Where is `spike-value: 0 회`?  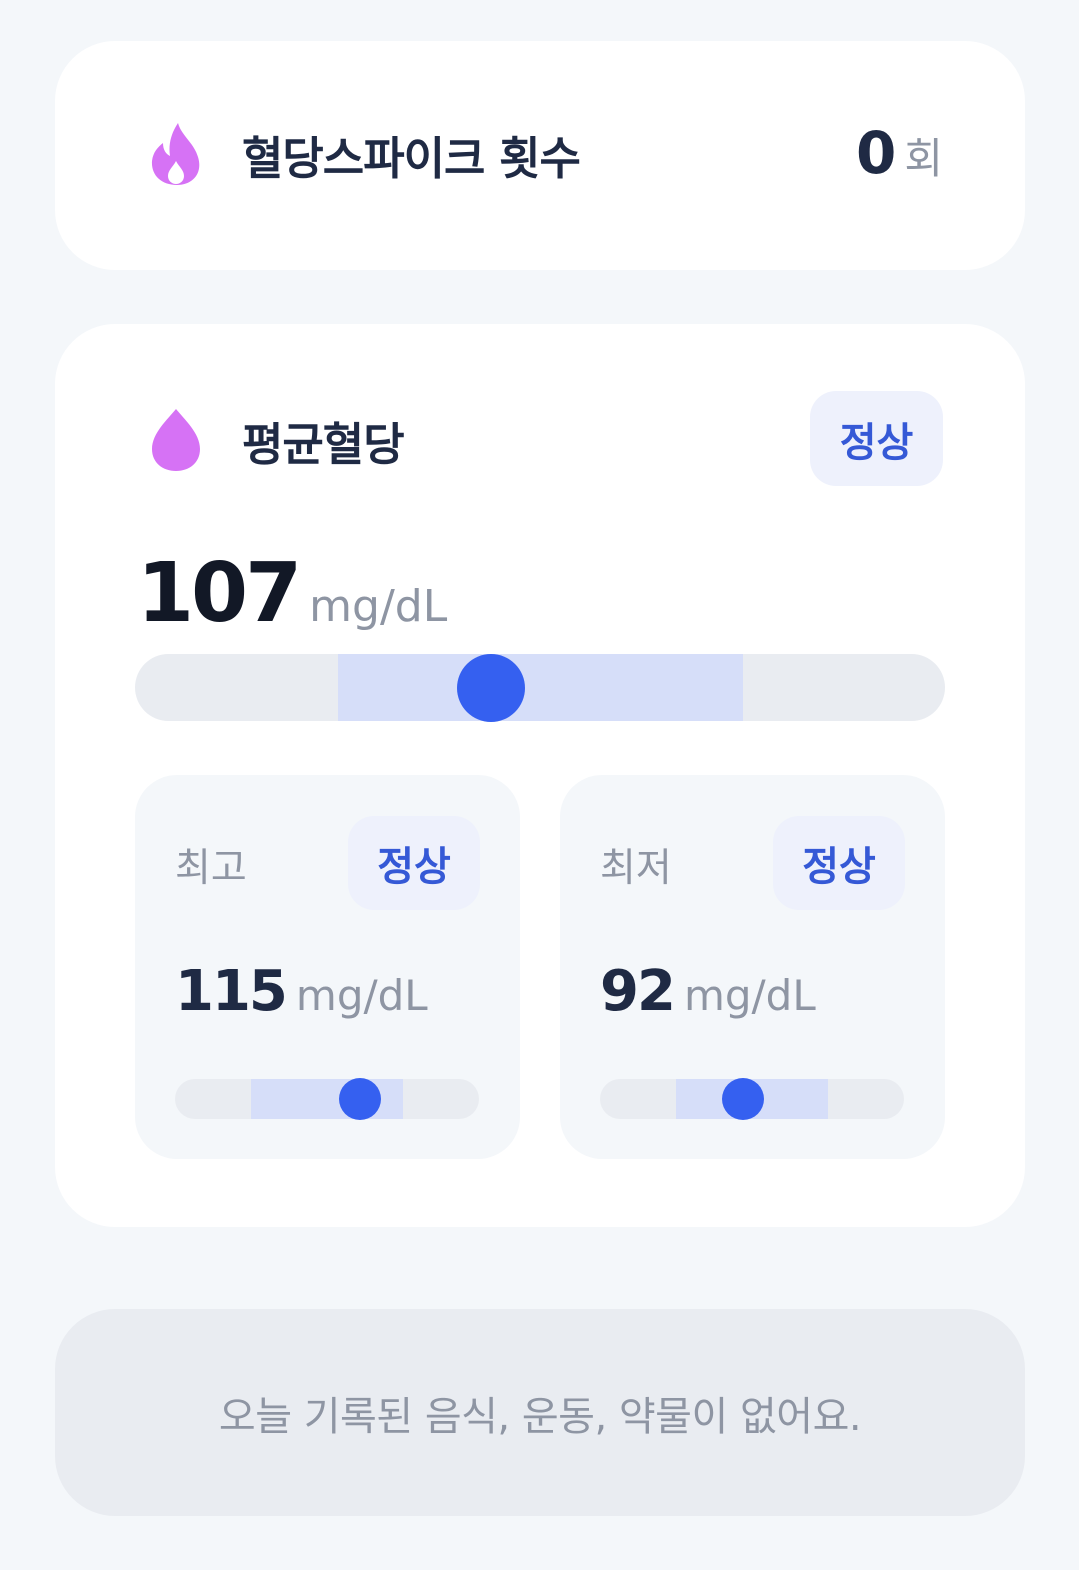 spike-value: 0 회 is located at coordinates (899, 153).